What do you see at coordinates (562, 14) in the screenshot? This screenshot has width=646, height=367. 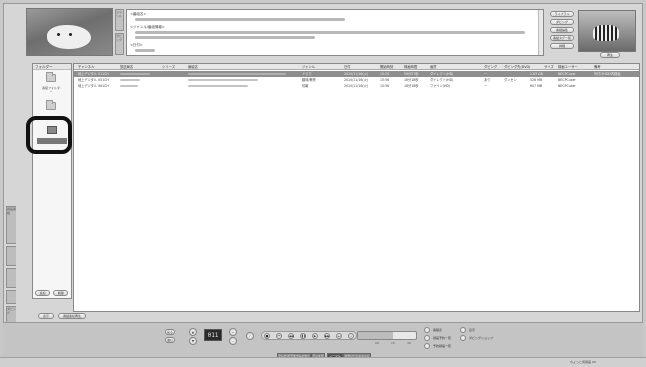 I see `library-button: ライブラリ` at bounding box center [562, 14].